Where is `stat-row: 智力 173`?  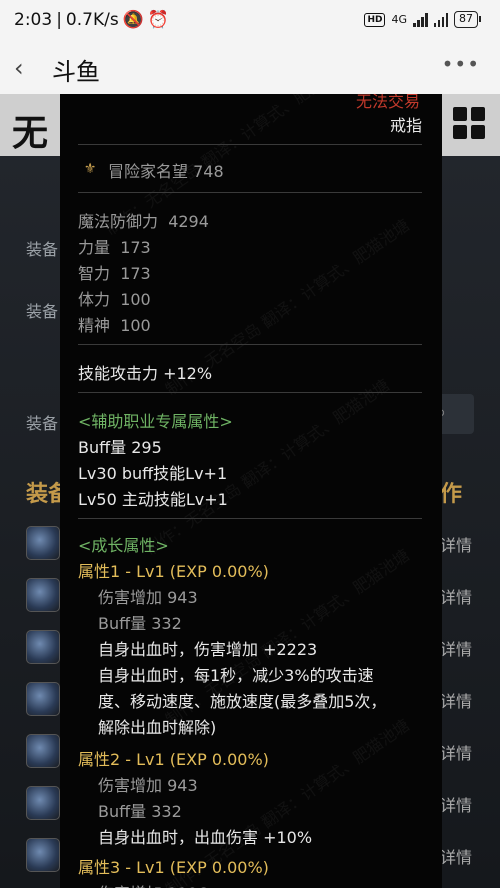 stat-row: 智力 173 is located at coordinates (114, 273).